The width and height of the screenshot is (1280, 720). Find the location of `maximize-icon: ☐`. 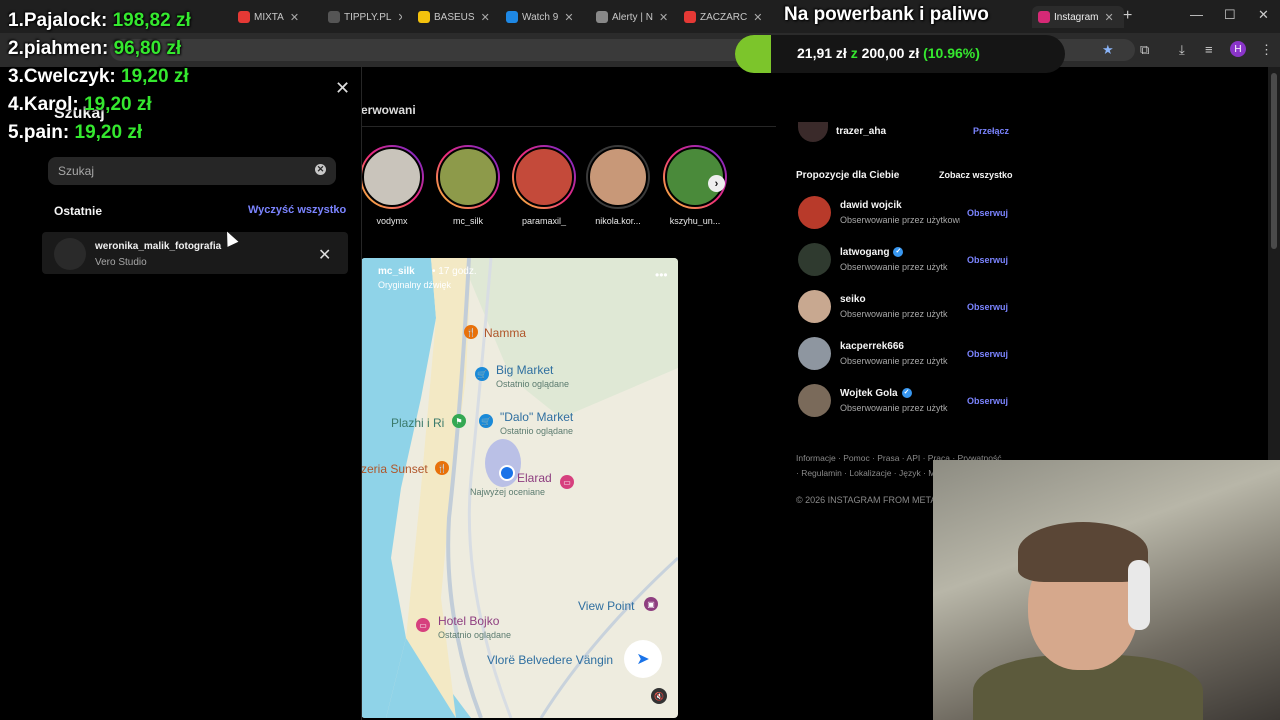

maximize-icon: ☐ is located at coordinates (1230, 15).